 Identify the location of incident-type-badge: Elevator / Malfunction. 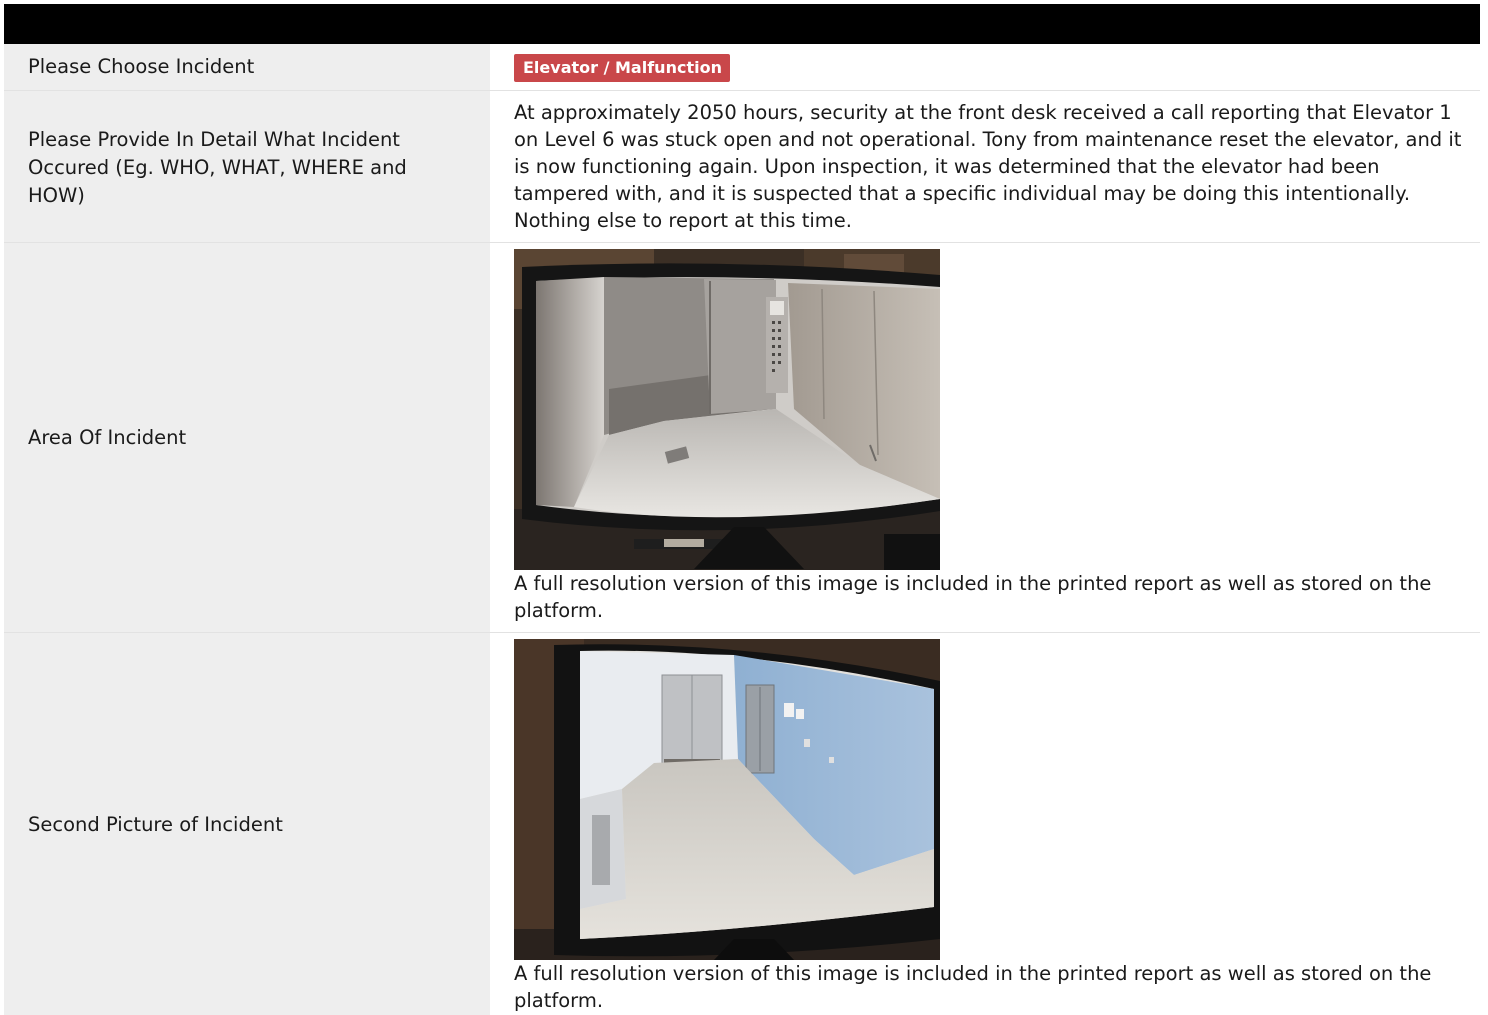
(622, 68).